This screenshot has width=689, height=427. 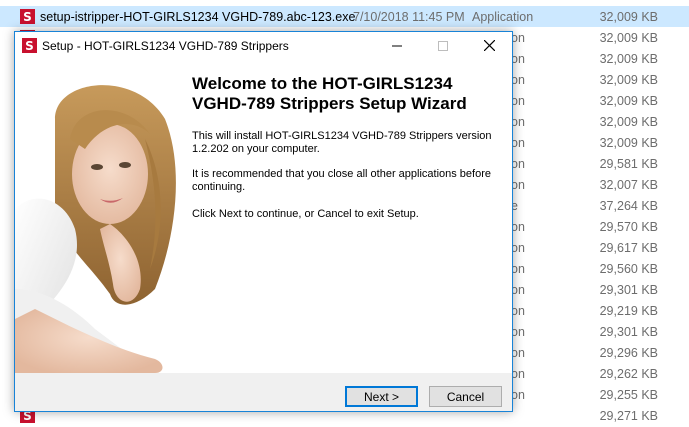 I want to click on wizard-button-bar: Next > Cancel, so click(x=263, y=392).